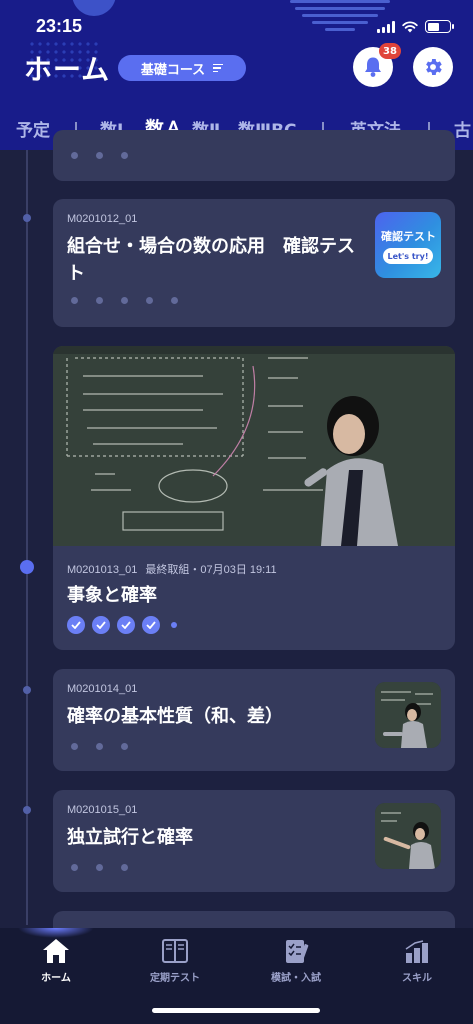 This screenshot has height=1024, width=473. I want to click on status-icons, so click(415, 26).